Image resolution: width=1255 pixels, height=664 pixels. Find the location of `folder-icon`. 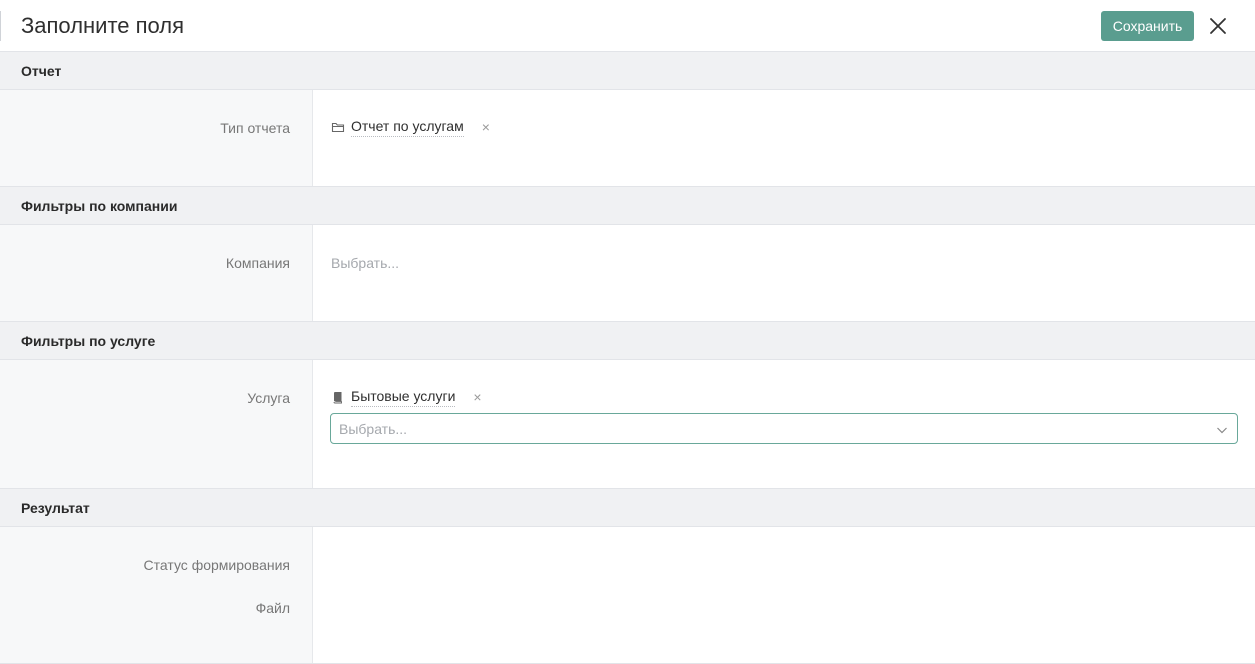

folder-icon is located at coordinates (338, 127).